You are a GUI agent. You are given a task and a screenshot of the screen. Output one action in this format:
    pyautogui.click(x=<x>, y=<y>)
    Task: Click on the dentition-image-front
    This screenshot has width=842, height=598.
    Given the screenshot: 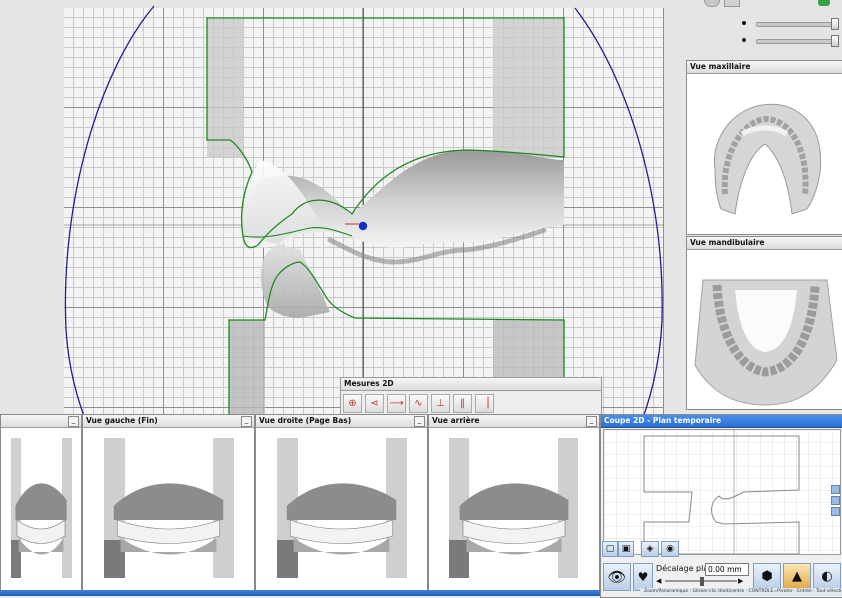 What is the action you would take?
    pyautogui.click(x=41, y=508)
    